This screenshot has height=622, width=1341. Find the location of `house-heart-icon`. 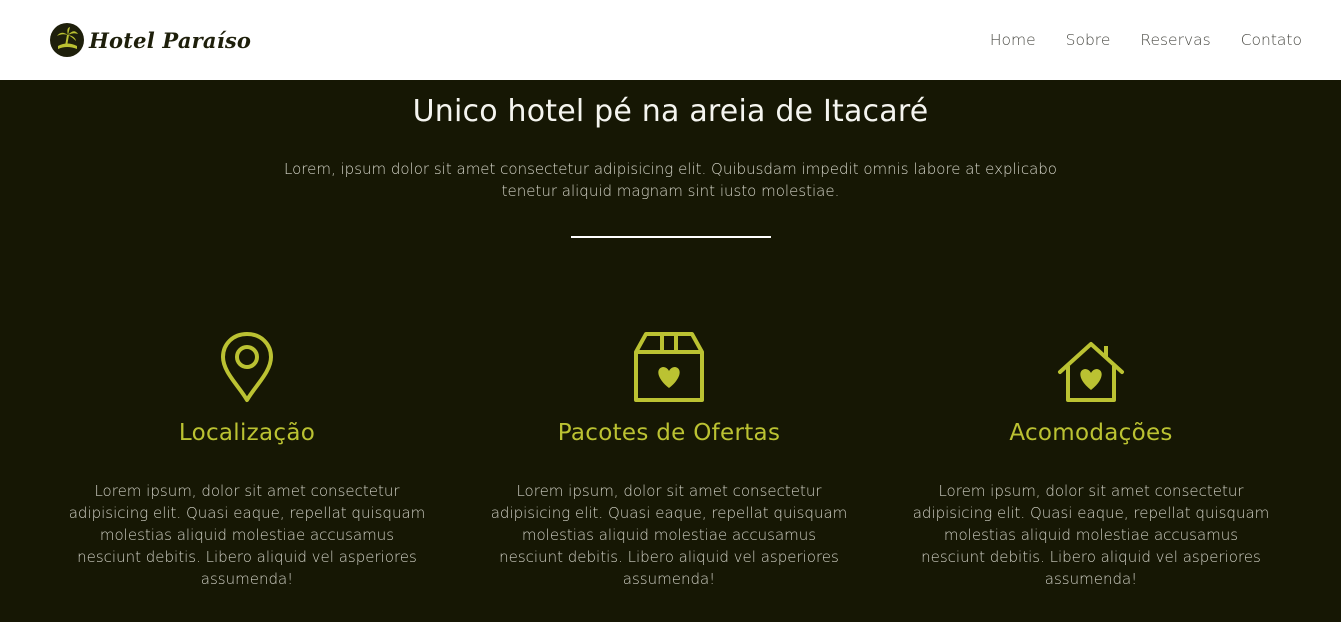

house-heart-icon is located at coordinates (1091, 372).